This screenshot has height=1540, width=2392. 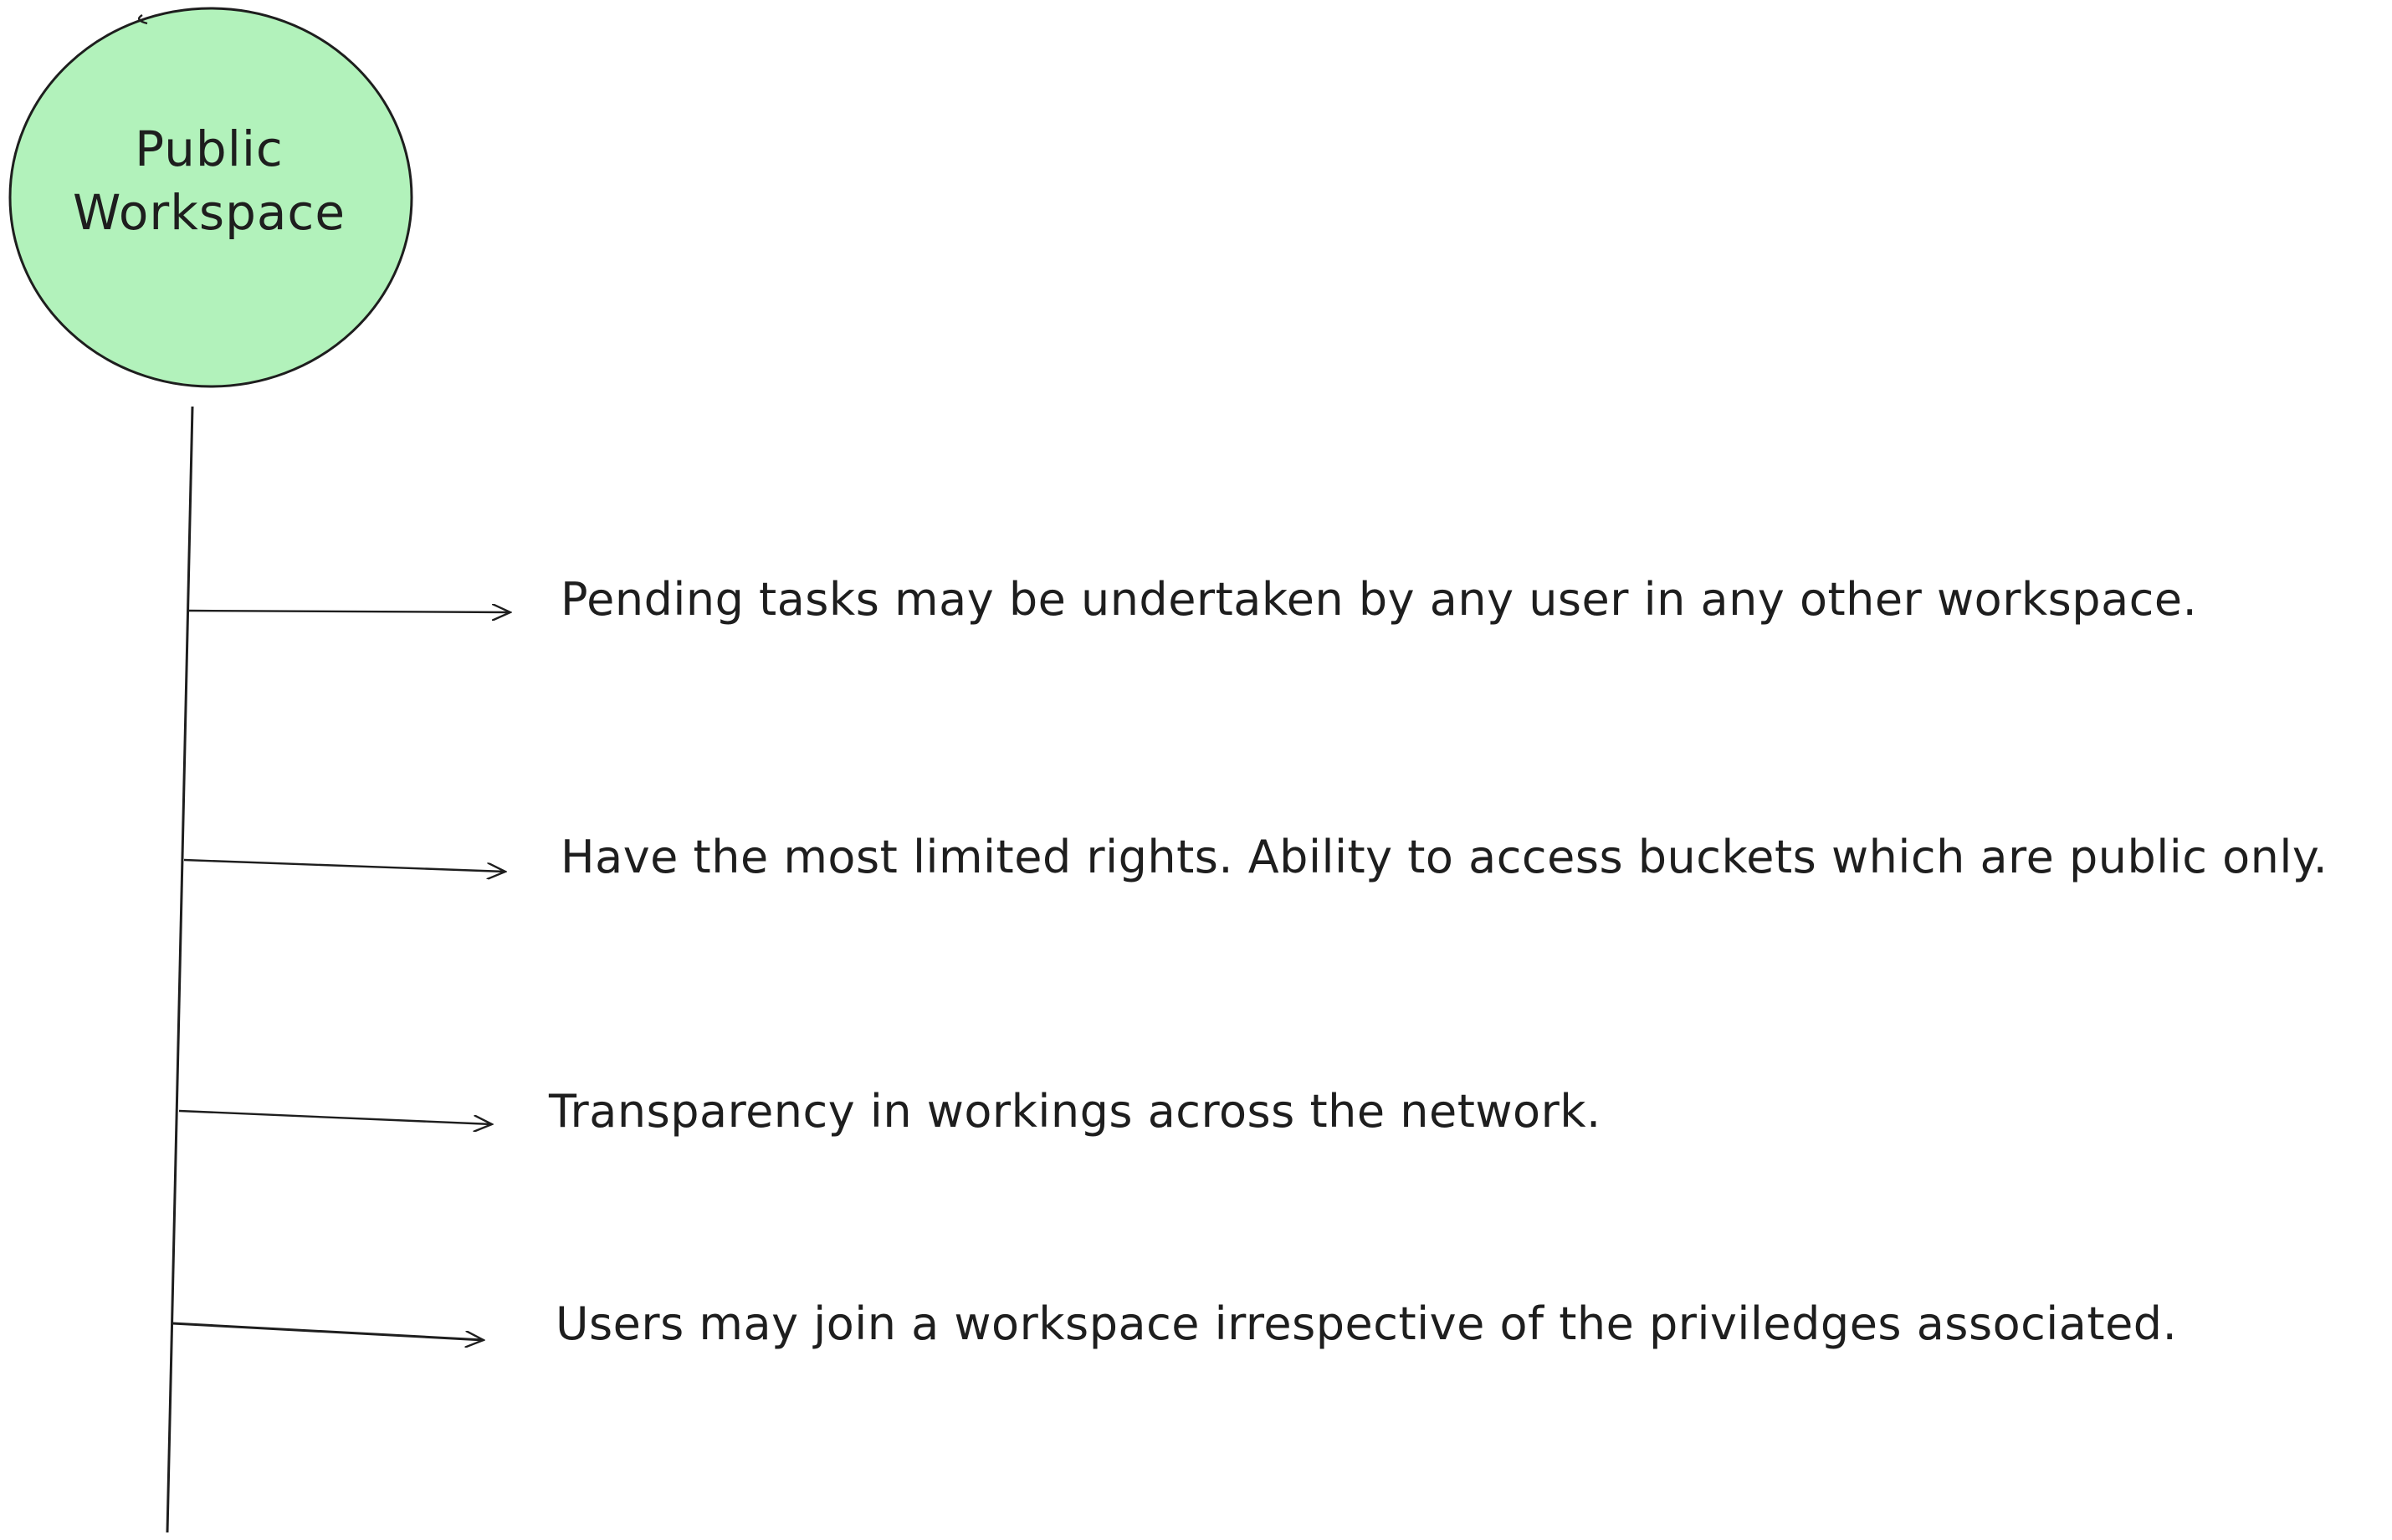 I want to click on node-title-line-1: Public, so click(x=209, y=148).